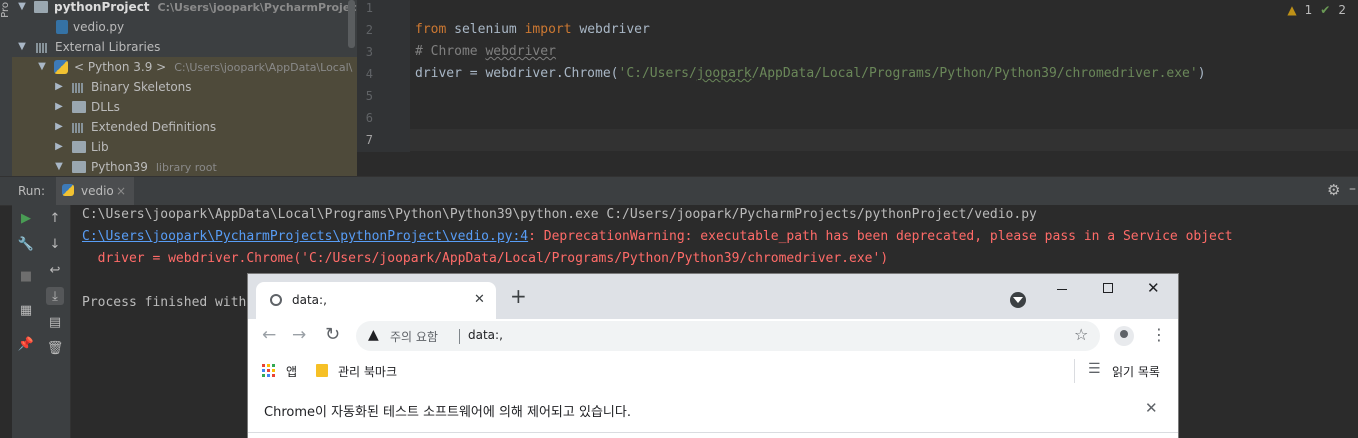 This screenshot has width=1358, height=438. I want to click on tree-item-label: External Libraries, so click(108, 47).